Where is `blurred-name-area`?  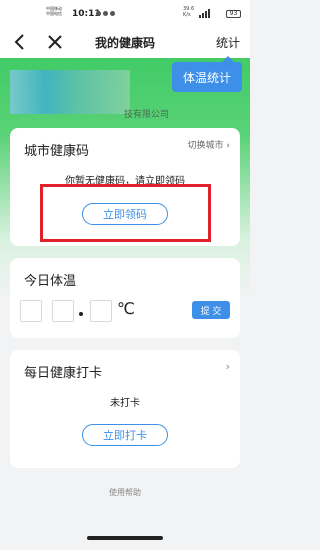 blurred-name-area is located at coordinates (70, 92).